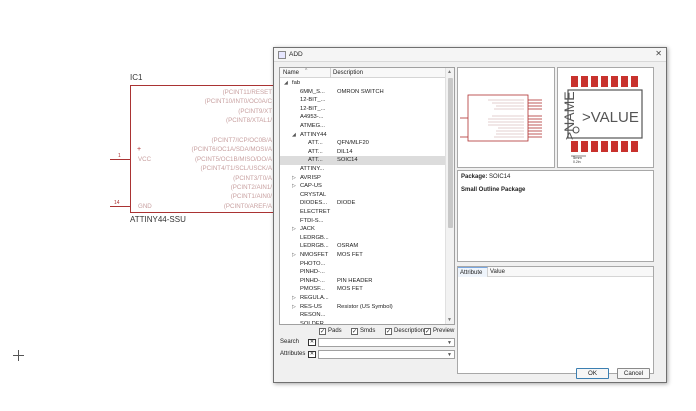  Describe the element at coordinates (119, 156) in the screenshot. I see `vcc-pin-number: 1` at that location.